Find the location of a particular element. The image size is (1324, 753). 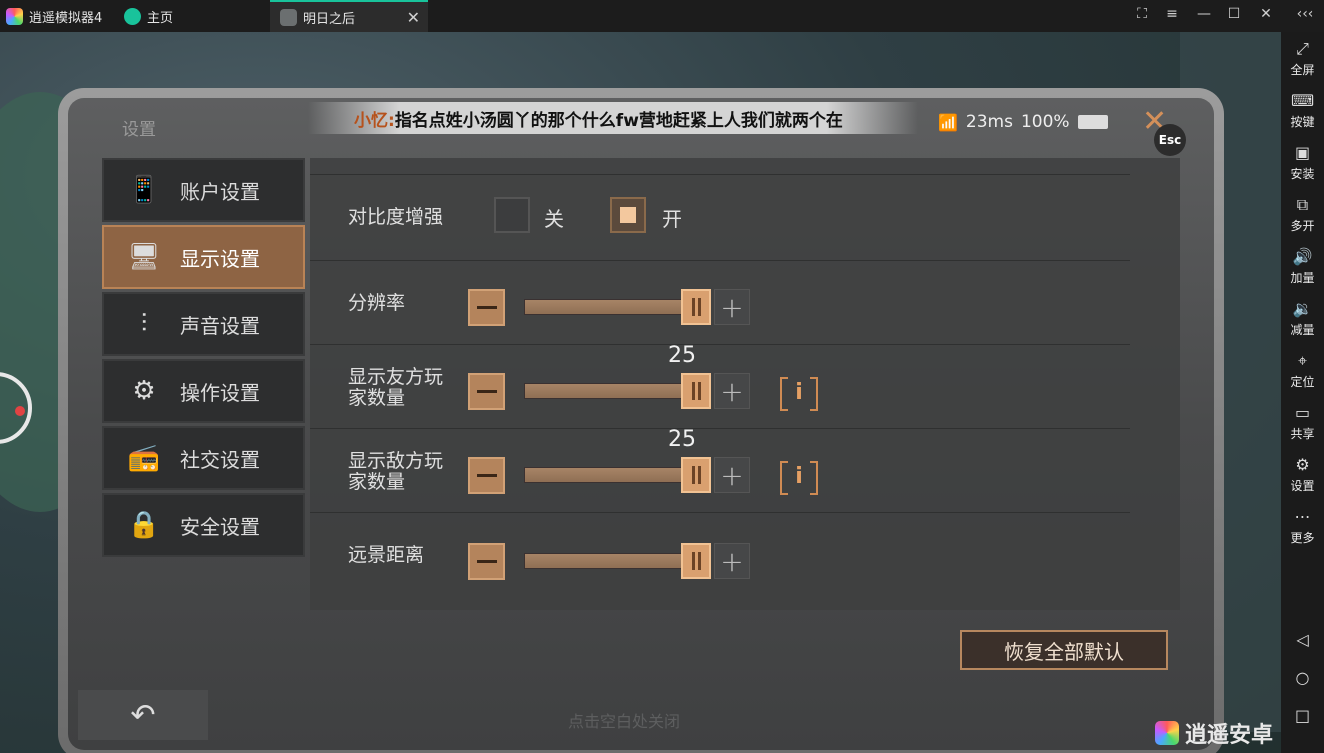

enemy-count-row: 显示敌方玩家数量 25 + i is located at coordinates (720, 469).